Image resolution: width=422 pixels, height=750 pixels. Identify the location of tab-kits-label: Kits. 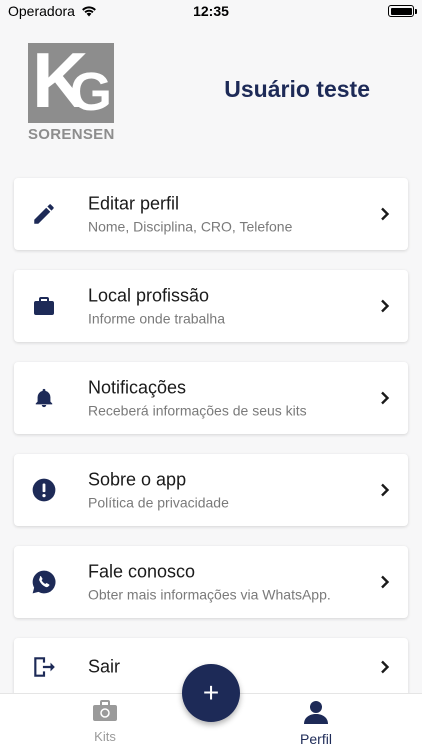
(105, 736).